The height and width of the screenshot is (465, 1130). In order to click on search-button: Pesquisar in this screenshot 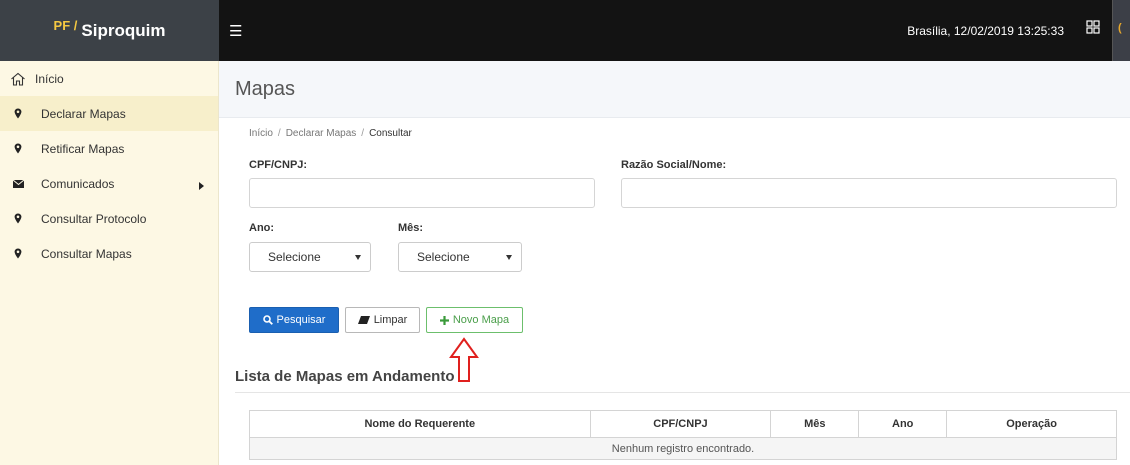, I will do `click(294, 320)`.